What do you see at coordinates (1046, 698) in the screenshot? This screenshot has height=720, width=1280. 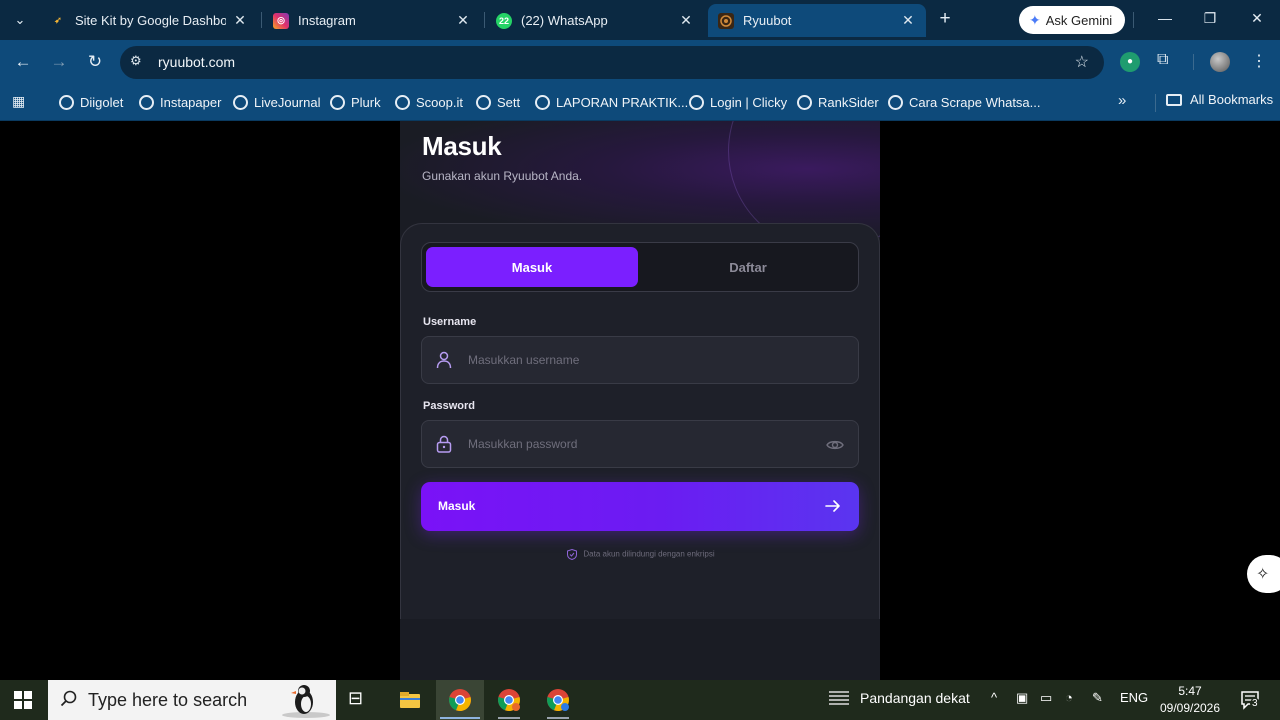 I see `battery-icon: ▭` at bounding box center [1046, 698].